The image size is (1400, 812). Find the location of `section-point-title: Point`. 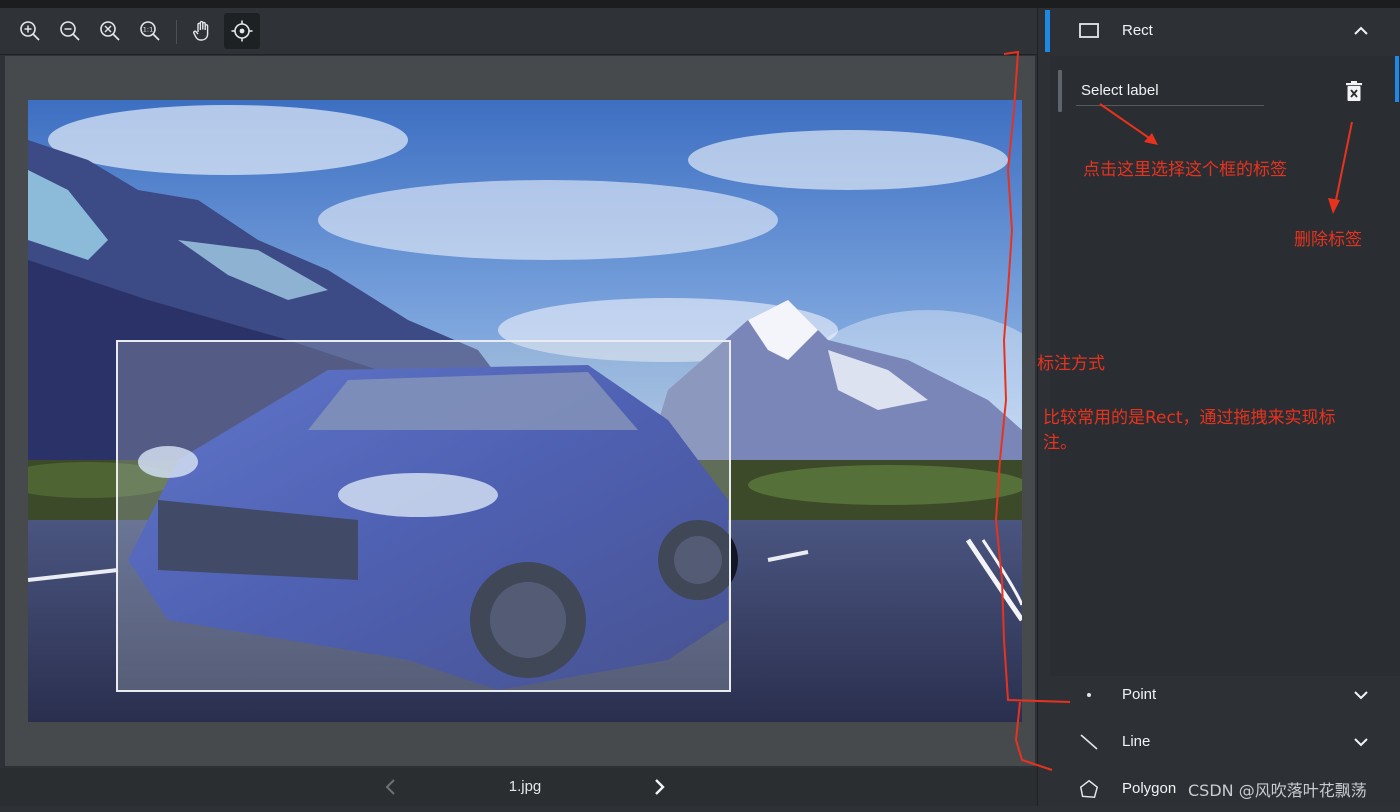

section-point-title: Point is located at coordinates (1139, 694).